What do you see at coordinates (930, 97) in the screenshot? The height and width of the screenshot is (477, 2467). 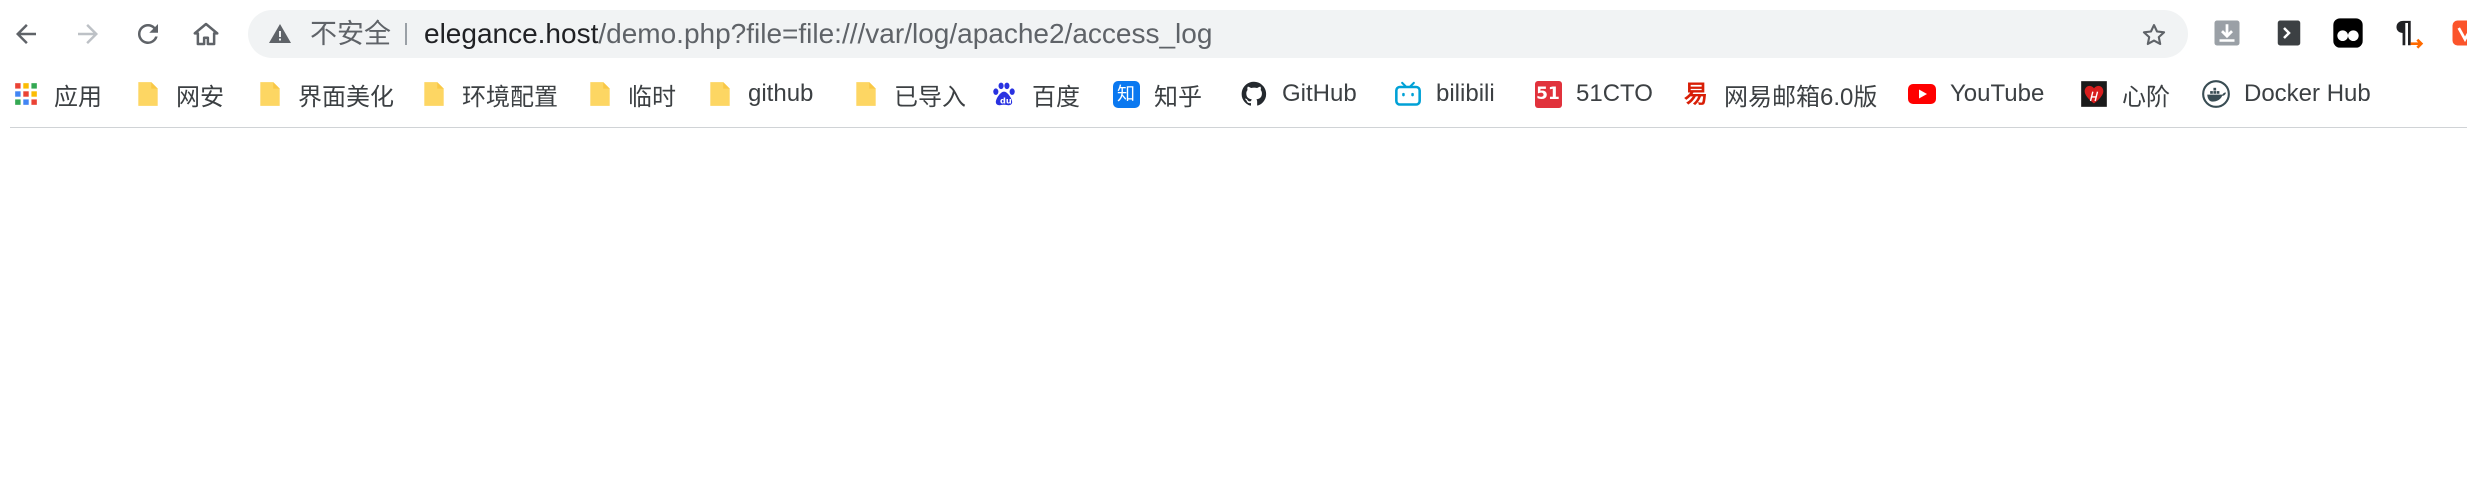 I see `bookmark-label: 已导入` at bounding box center [930, 97].